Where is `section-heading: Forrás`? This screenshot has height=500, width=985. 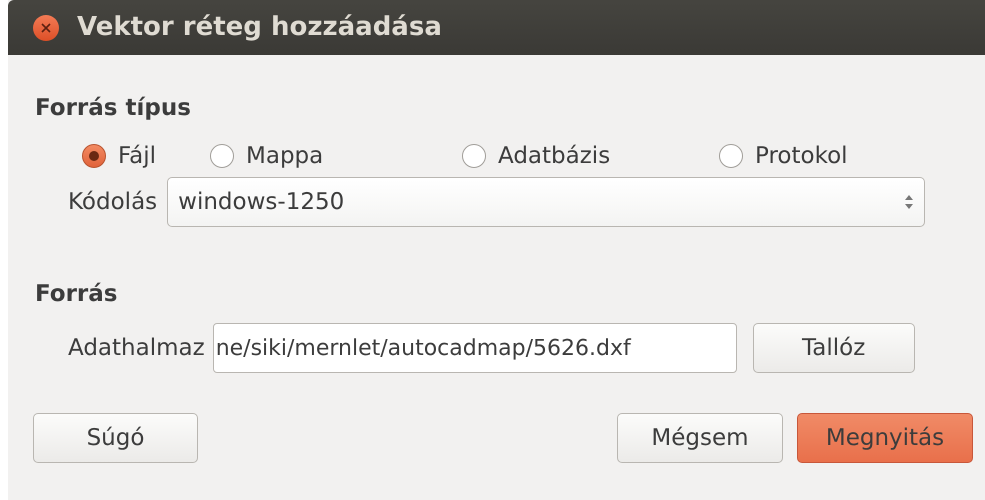 section-heading: Forrás is located at coordinates (76, 294).